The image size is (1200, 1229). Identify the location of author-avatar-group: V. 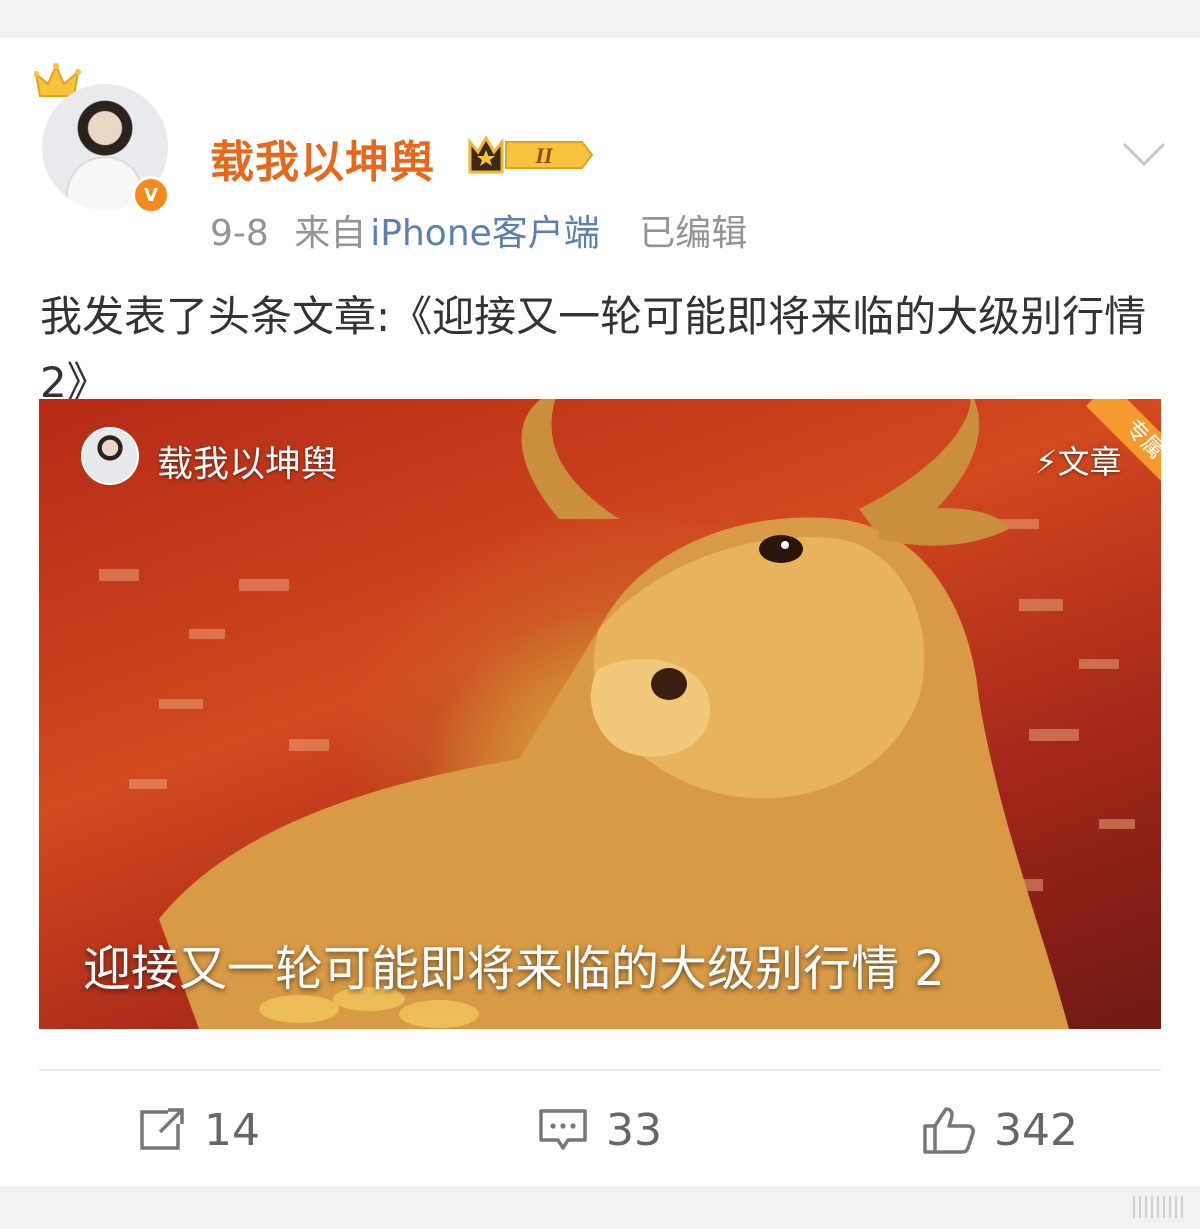
(105, 142).